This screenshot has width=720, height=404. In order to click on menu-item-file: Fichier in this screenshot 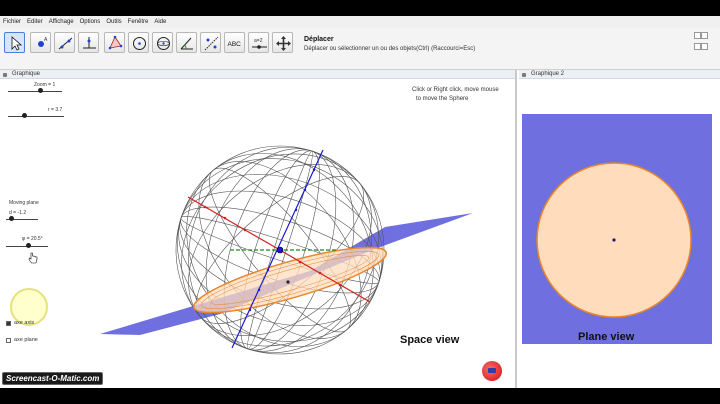, I will do `click(12, 22)`.